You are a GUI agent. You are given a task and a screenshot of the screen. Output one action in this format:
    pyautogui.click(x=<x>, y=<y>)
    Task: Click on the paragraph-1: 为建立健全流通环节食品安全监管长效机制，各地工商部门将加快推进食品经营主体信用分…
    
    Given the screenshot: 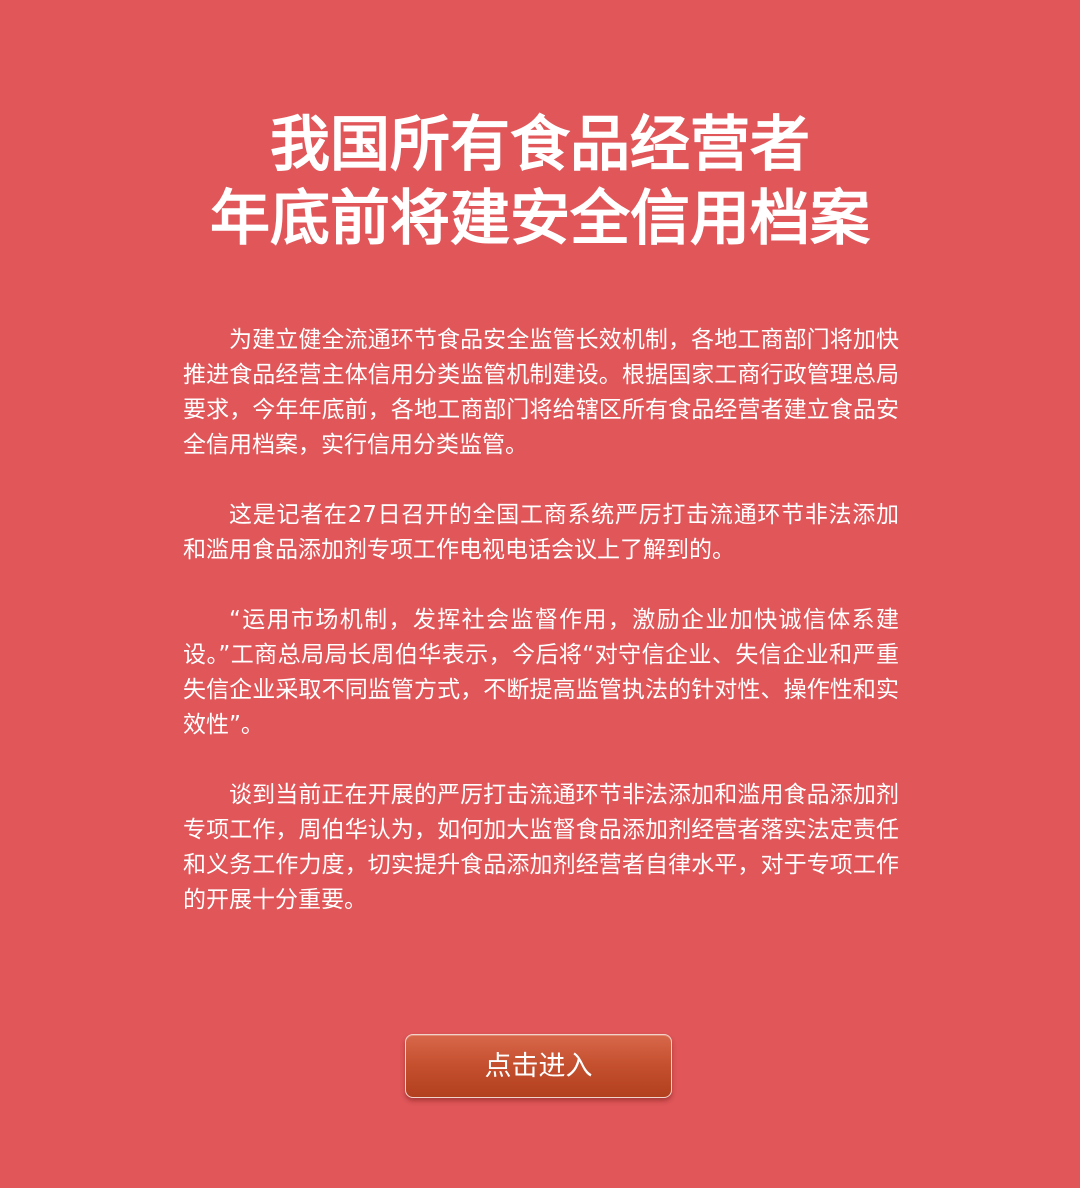 What is the action you would take?
    pyautogui.click(x=541, y=392)
    